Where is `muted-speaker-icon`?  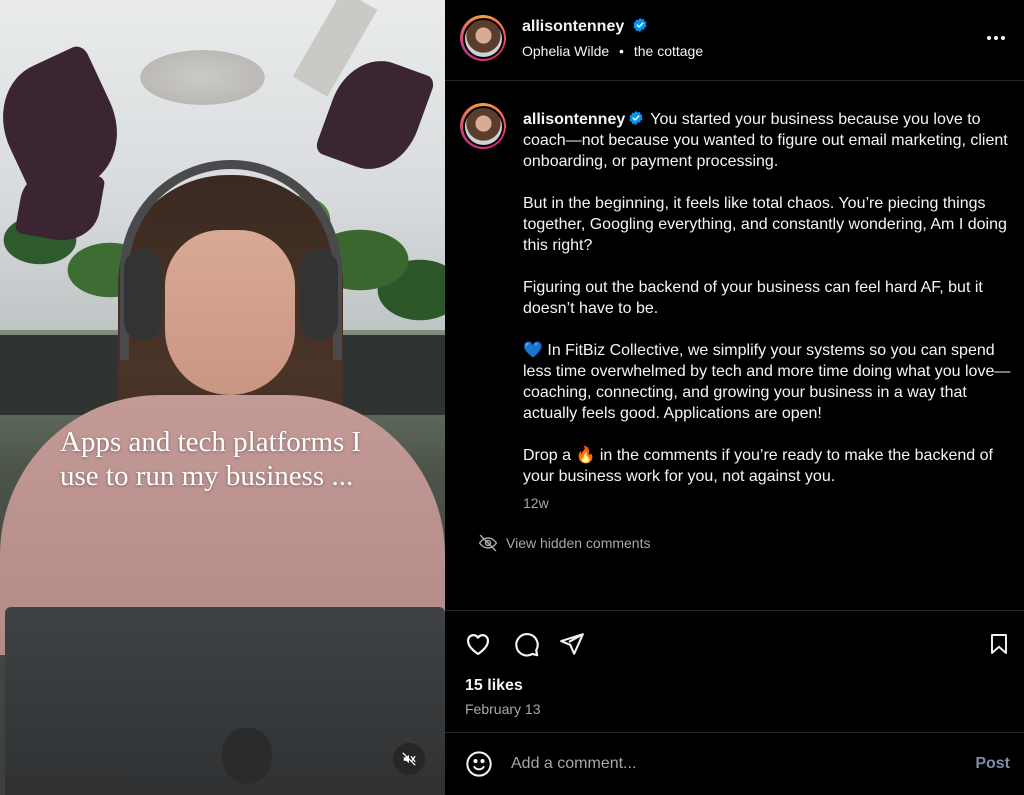 muted-speaker-icon is located at coordinates (409, 759).